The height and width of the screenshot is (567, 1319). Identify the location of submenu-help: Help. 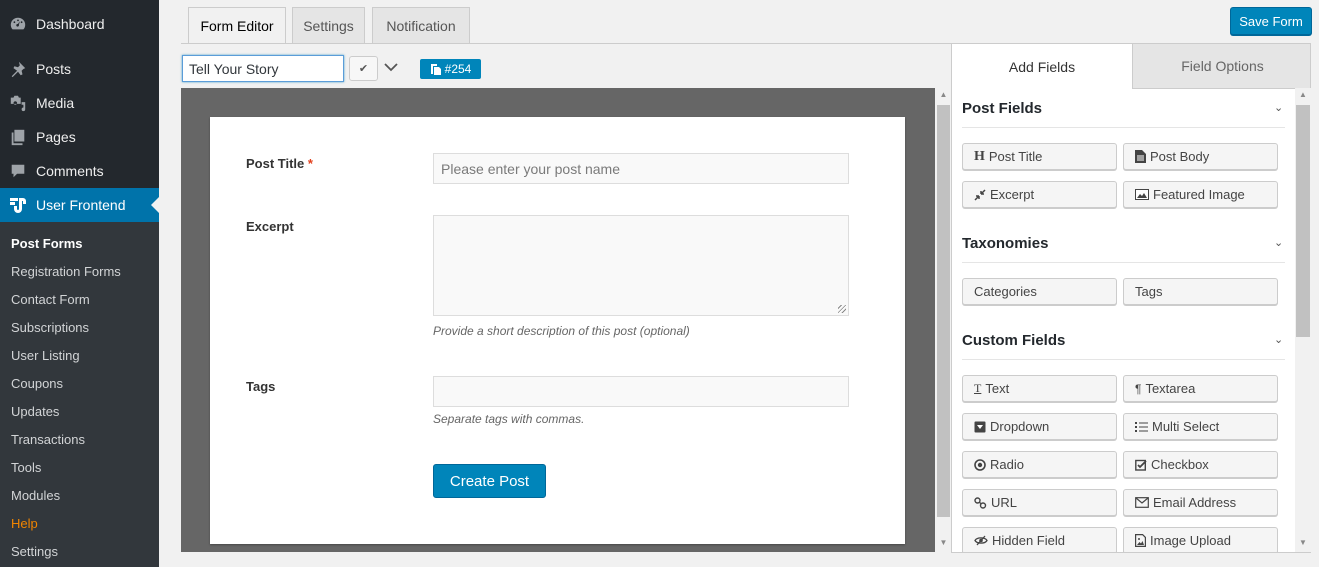
(24, 523).